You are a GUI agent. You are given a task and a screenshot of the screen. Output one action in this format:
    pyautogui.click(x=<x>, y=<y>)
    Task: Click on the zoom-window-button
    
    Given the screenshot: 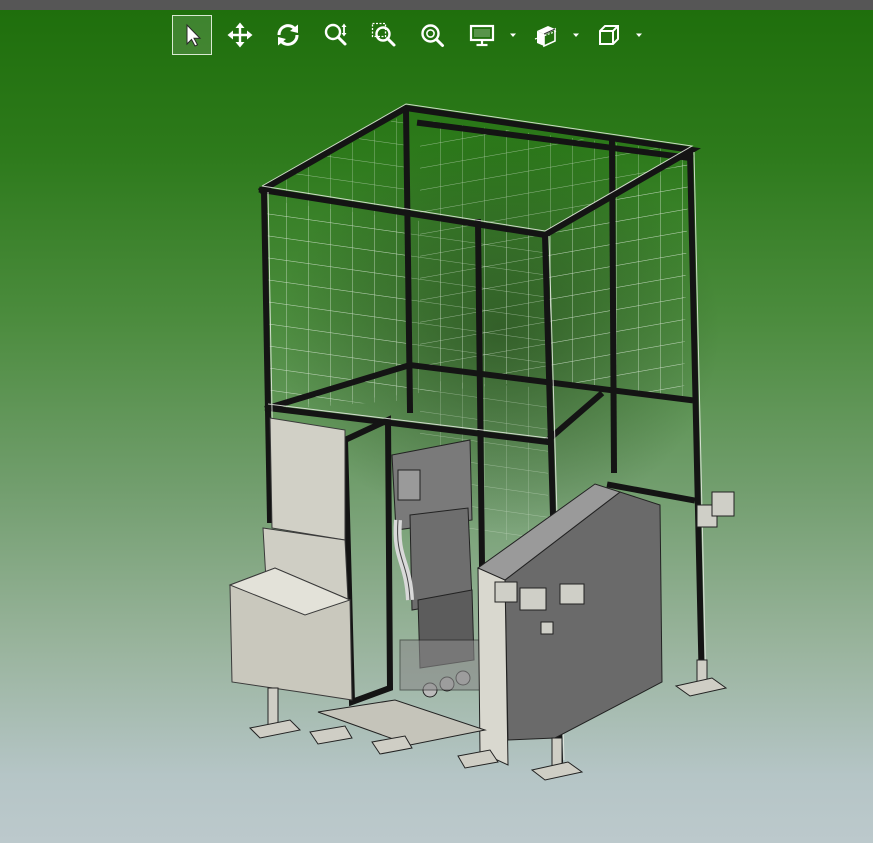 What is the action you would take?
    pyautogui.click(x=384, y=35)
    